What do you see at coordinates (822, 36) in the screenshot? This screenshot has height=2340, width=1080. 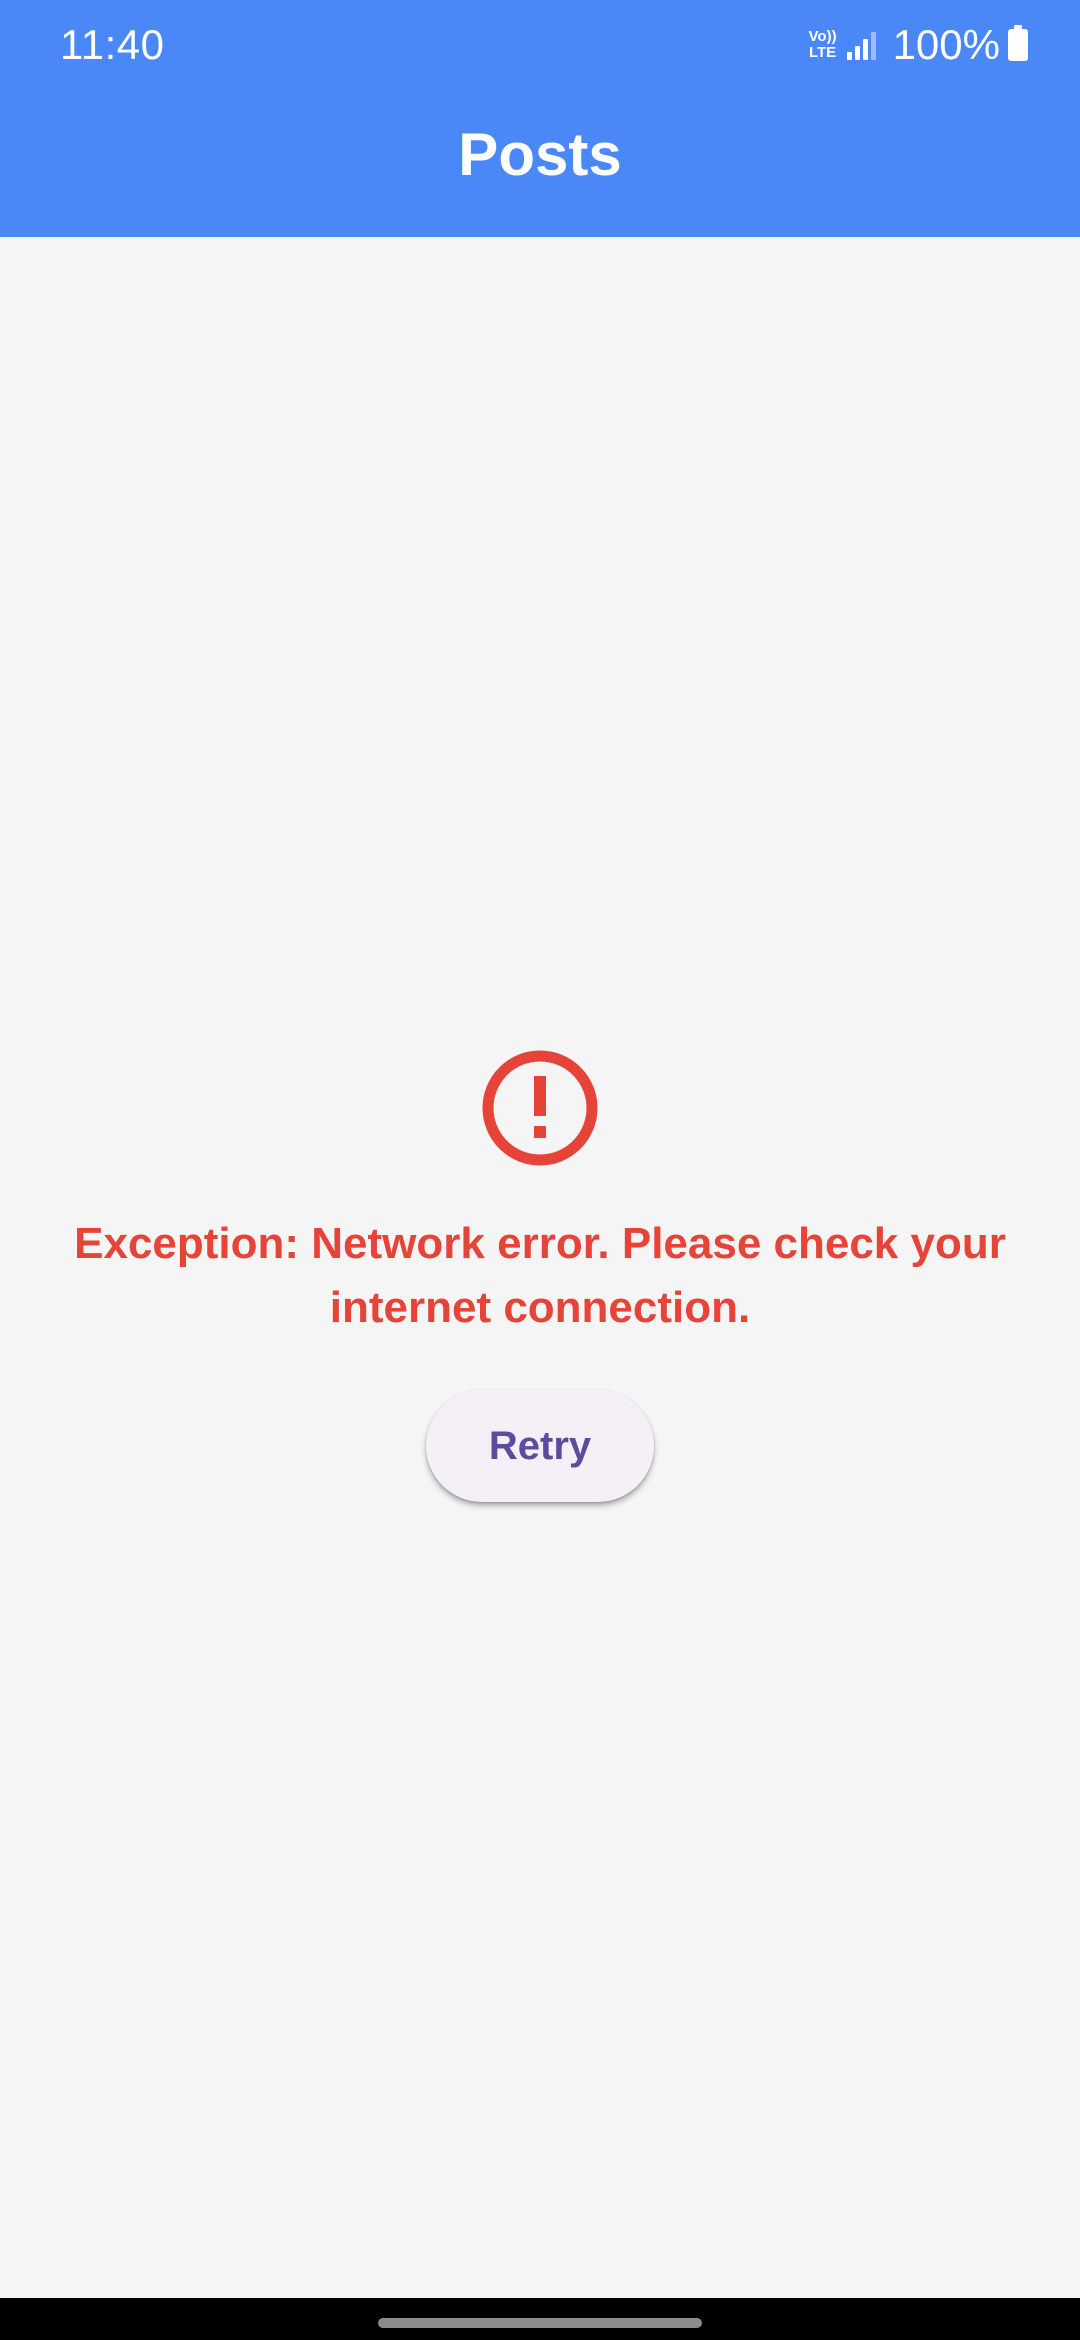 I see `volte-top-text: Vo))` at bounding box center [822, 36].